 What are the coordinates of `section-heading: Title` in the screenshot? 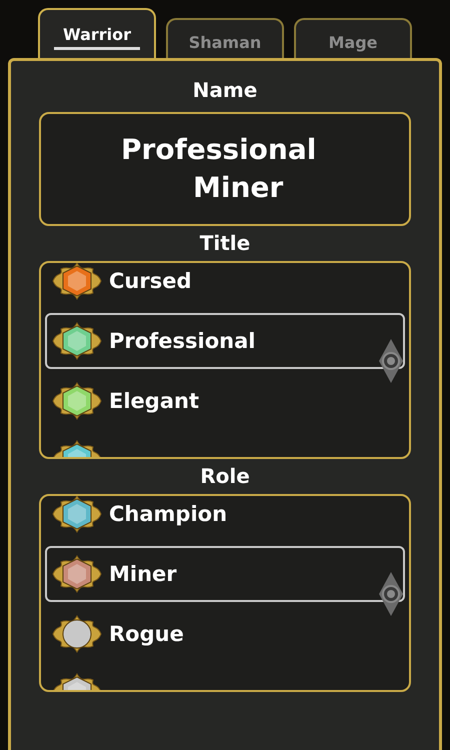 It's located at (225, 243).